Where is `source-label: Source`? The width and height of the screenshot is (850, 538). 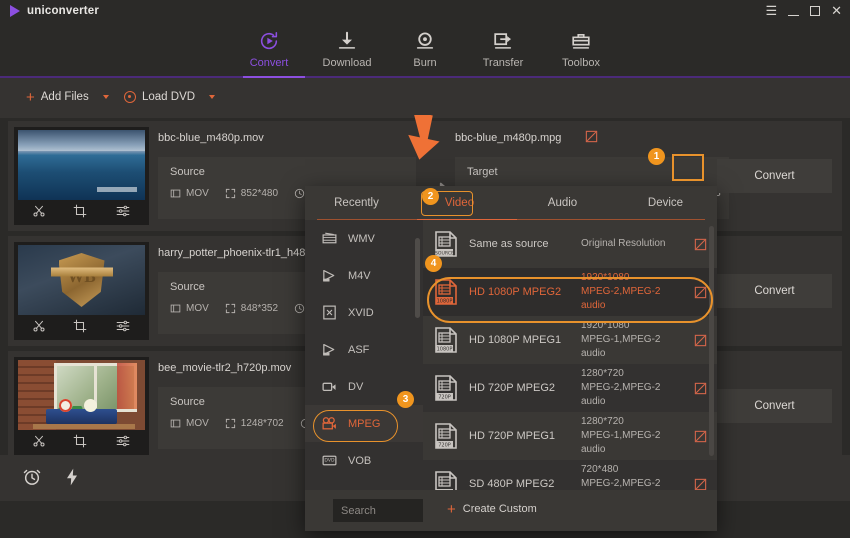
source-label: Source is located at coordinates (187, 402).